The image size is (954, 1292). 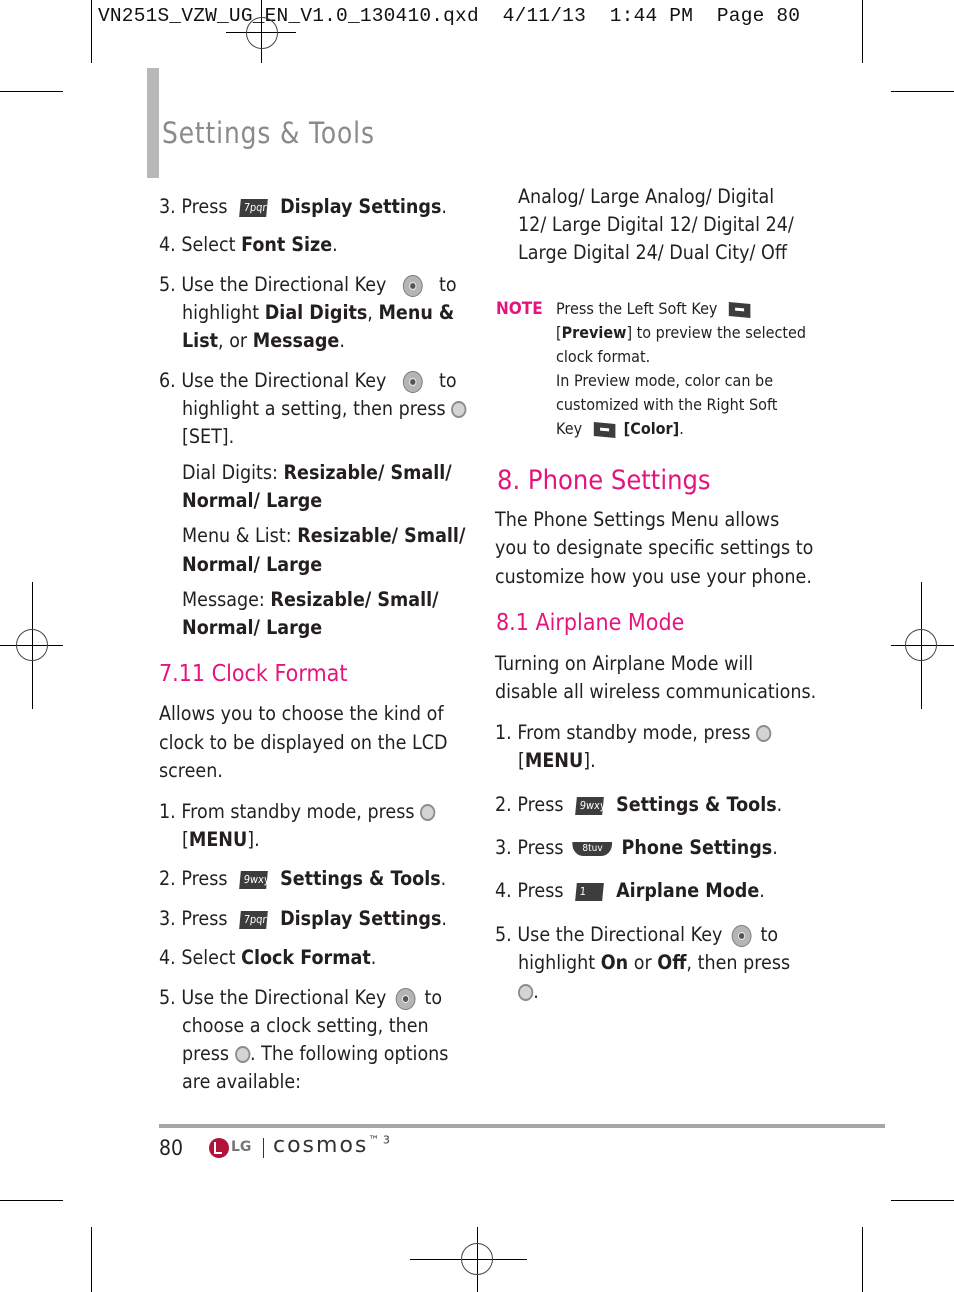 What do you see at coordinates (263, 340) in the screenshot?
I see `step-cont: List, or Message.` at bounding box center [263, 340].